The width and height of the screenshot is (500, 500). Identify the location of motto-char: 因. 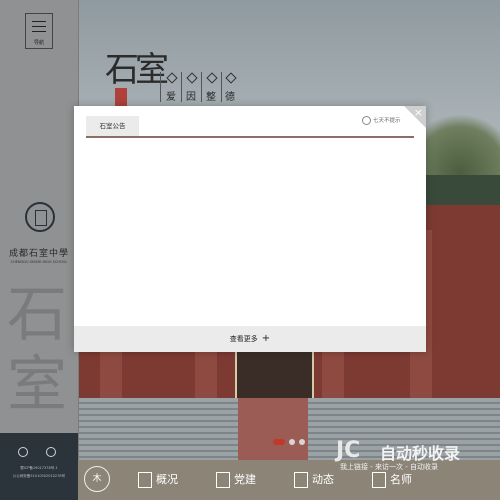
(191, 97).